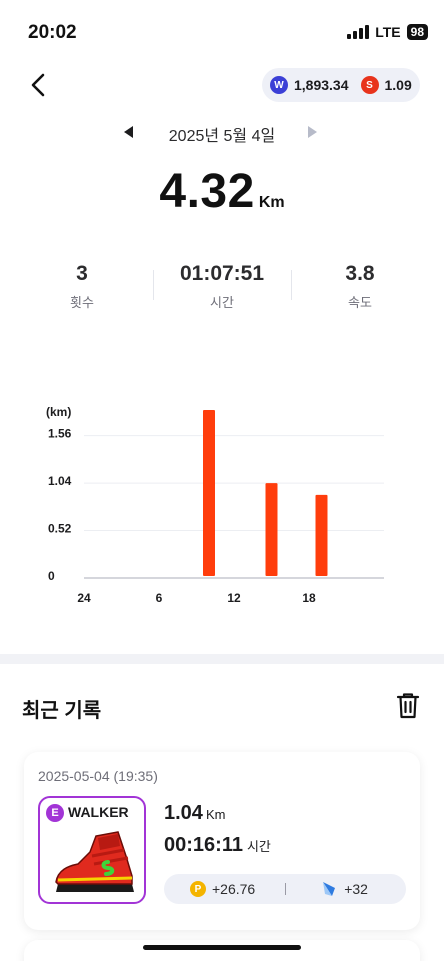 This screenshot has width=444, height=961. I want to click on stats-row: 3 횟수 01:07:51 시간 3.8 속도, so click(222, 287).